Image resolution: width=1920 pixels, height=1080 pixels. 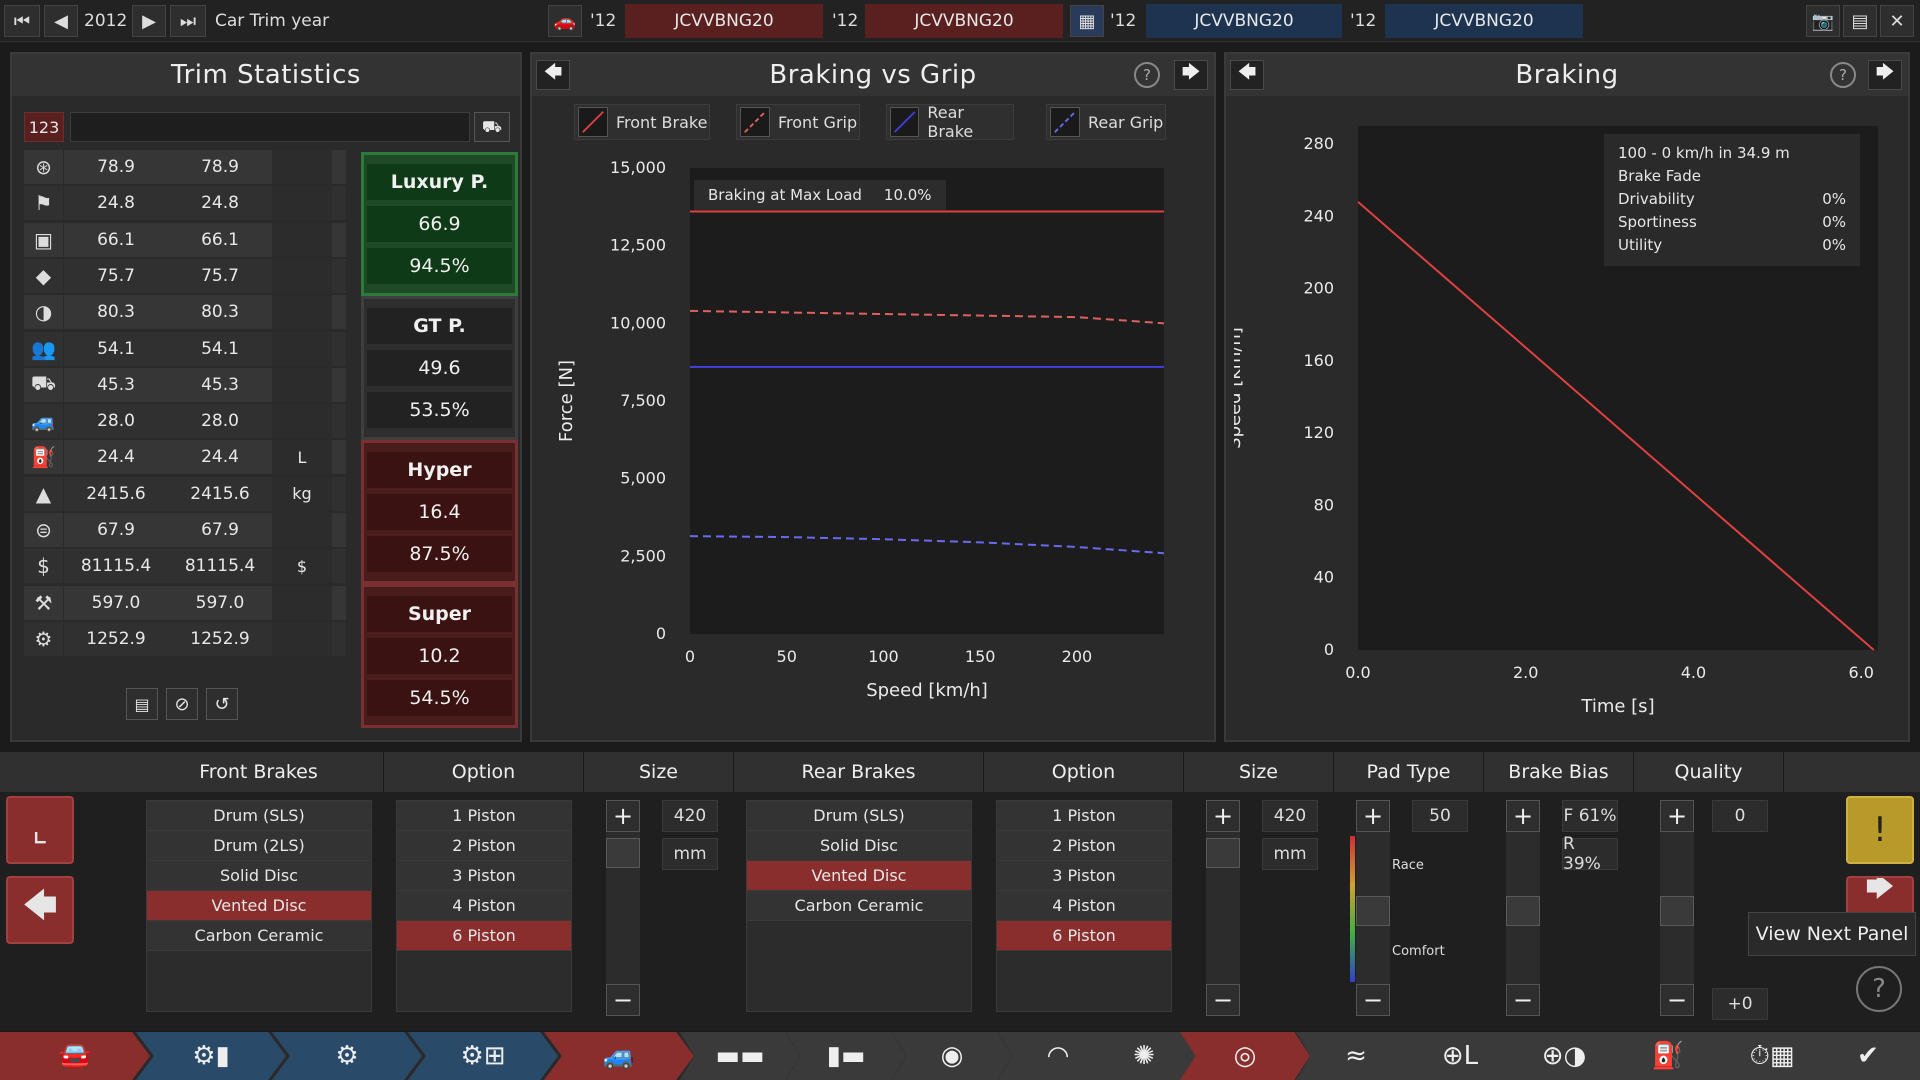 I want to click on pad-type-slider-handle, so click(x=1373, y=911).